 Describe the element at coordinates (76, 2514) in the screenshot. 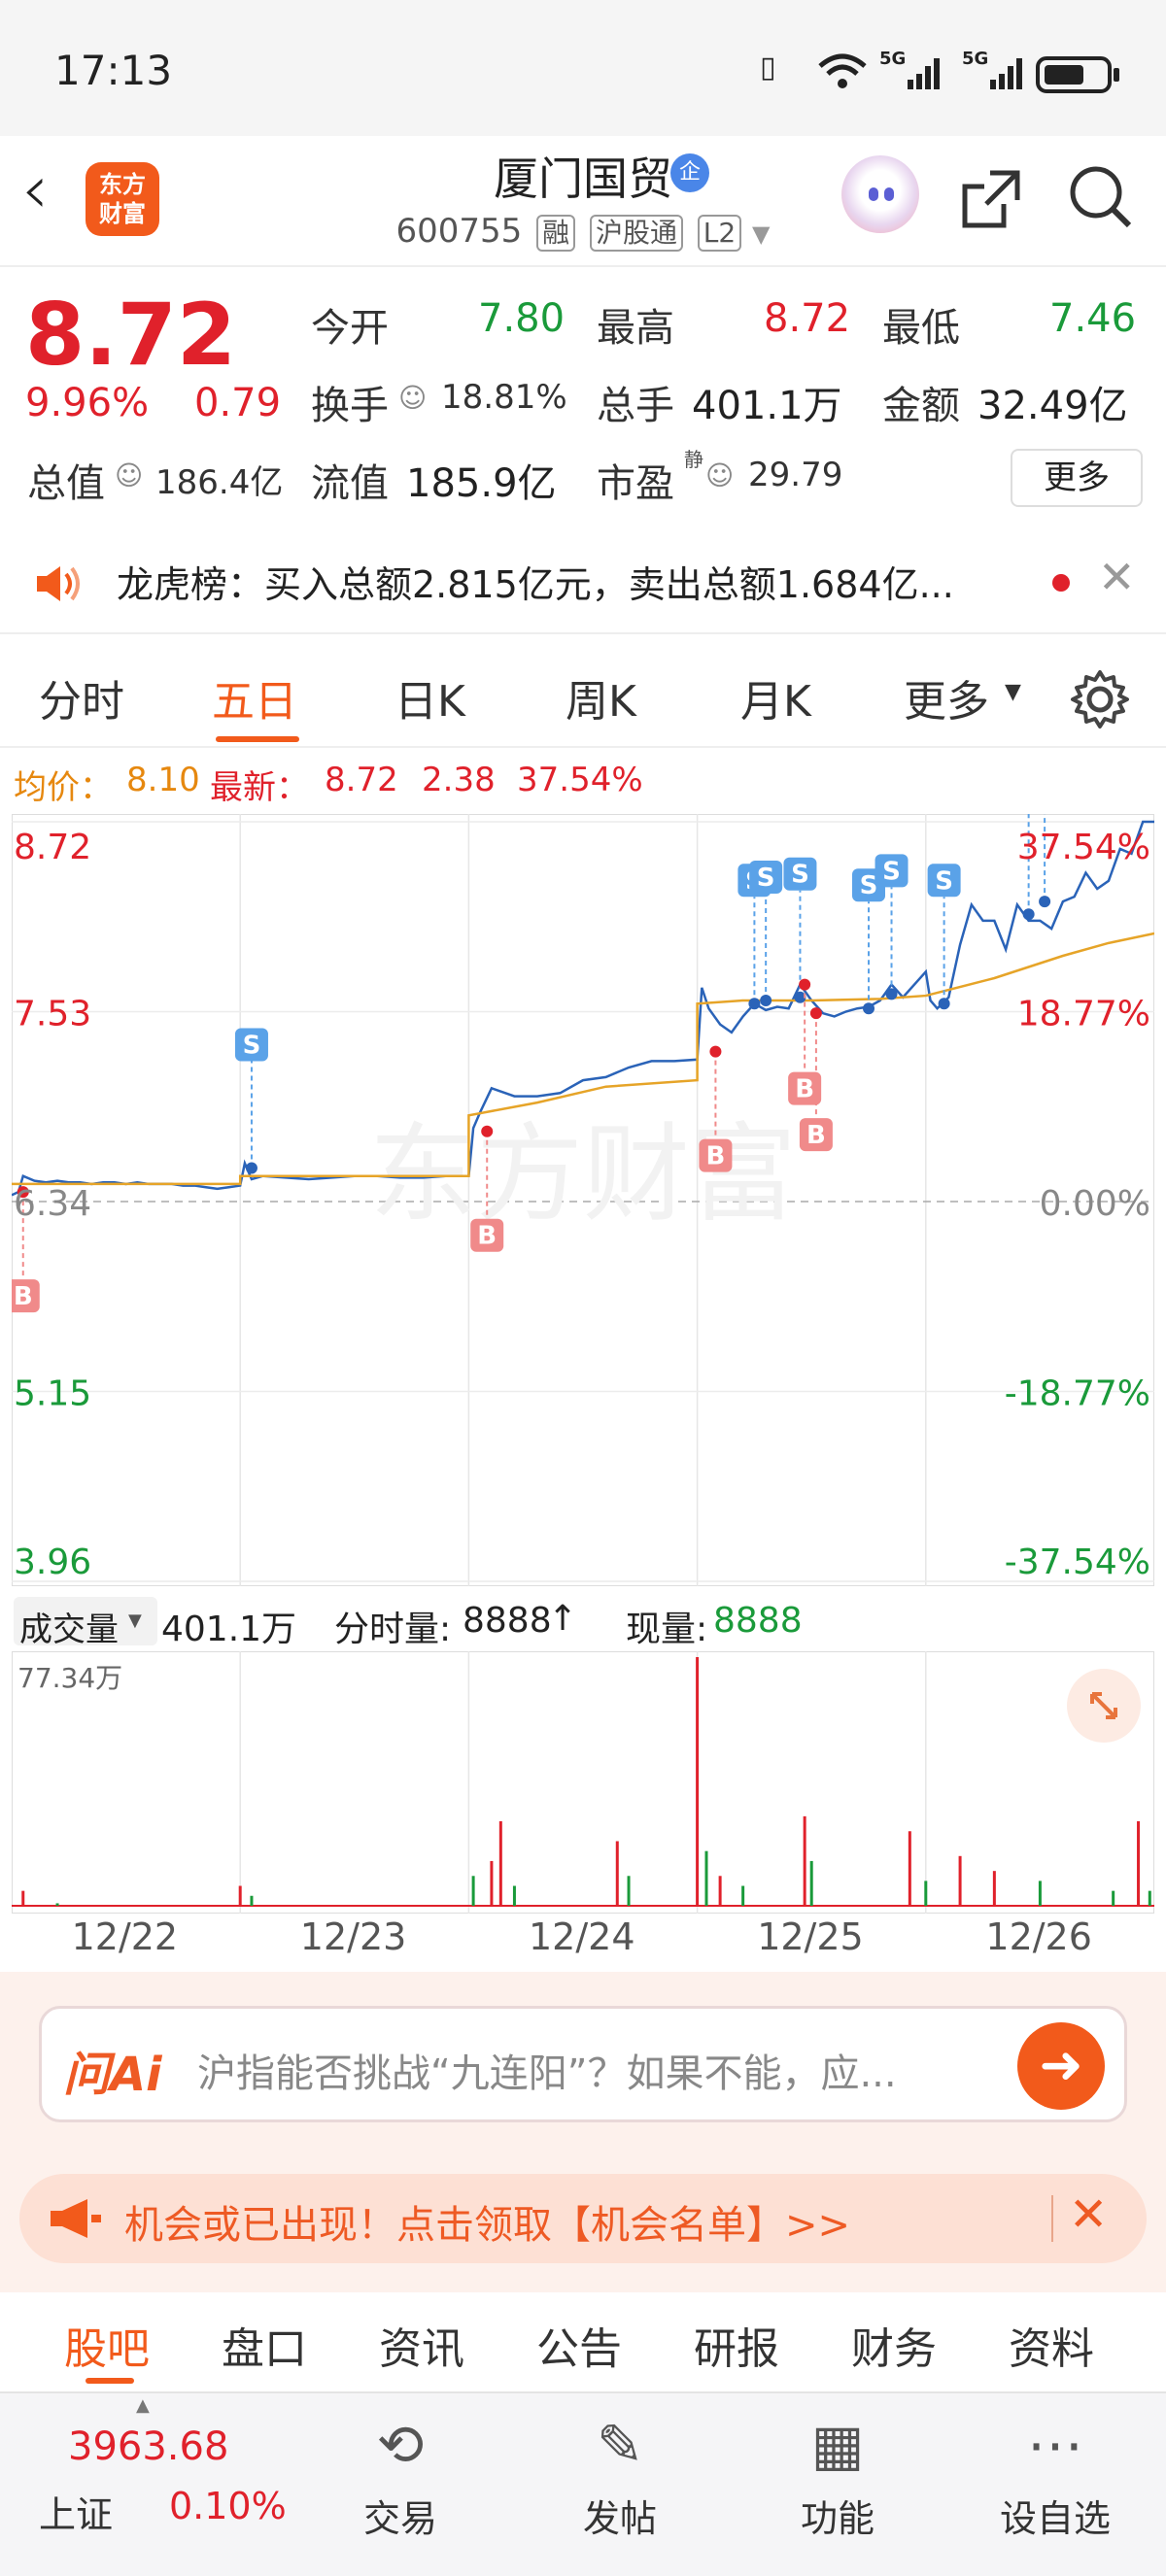

I see `index-name: 上证` at that location.